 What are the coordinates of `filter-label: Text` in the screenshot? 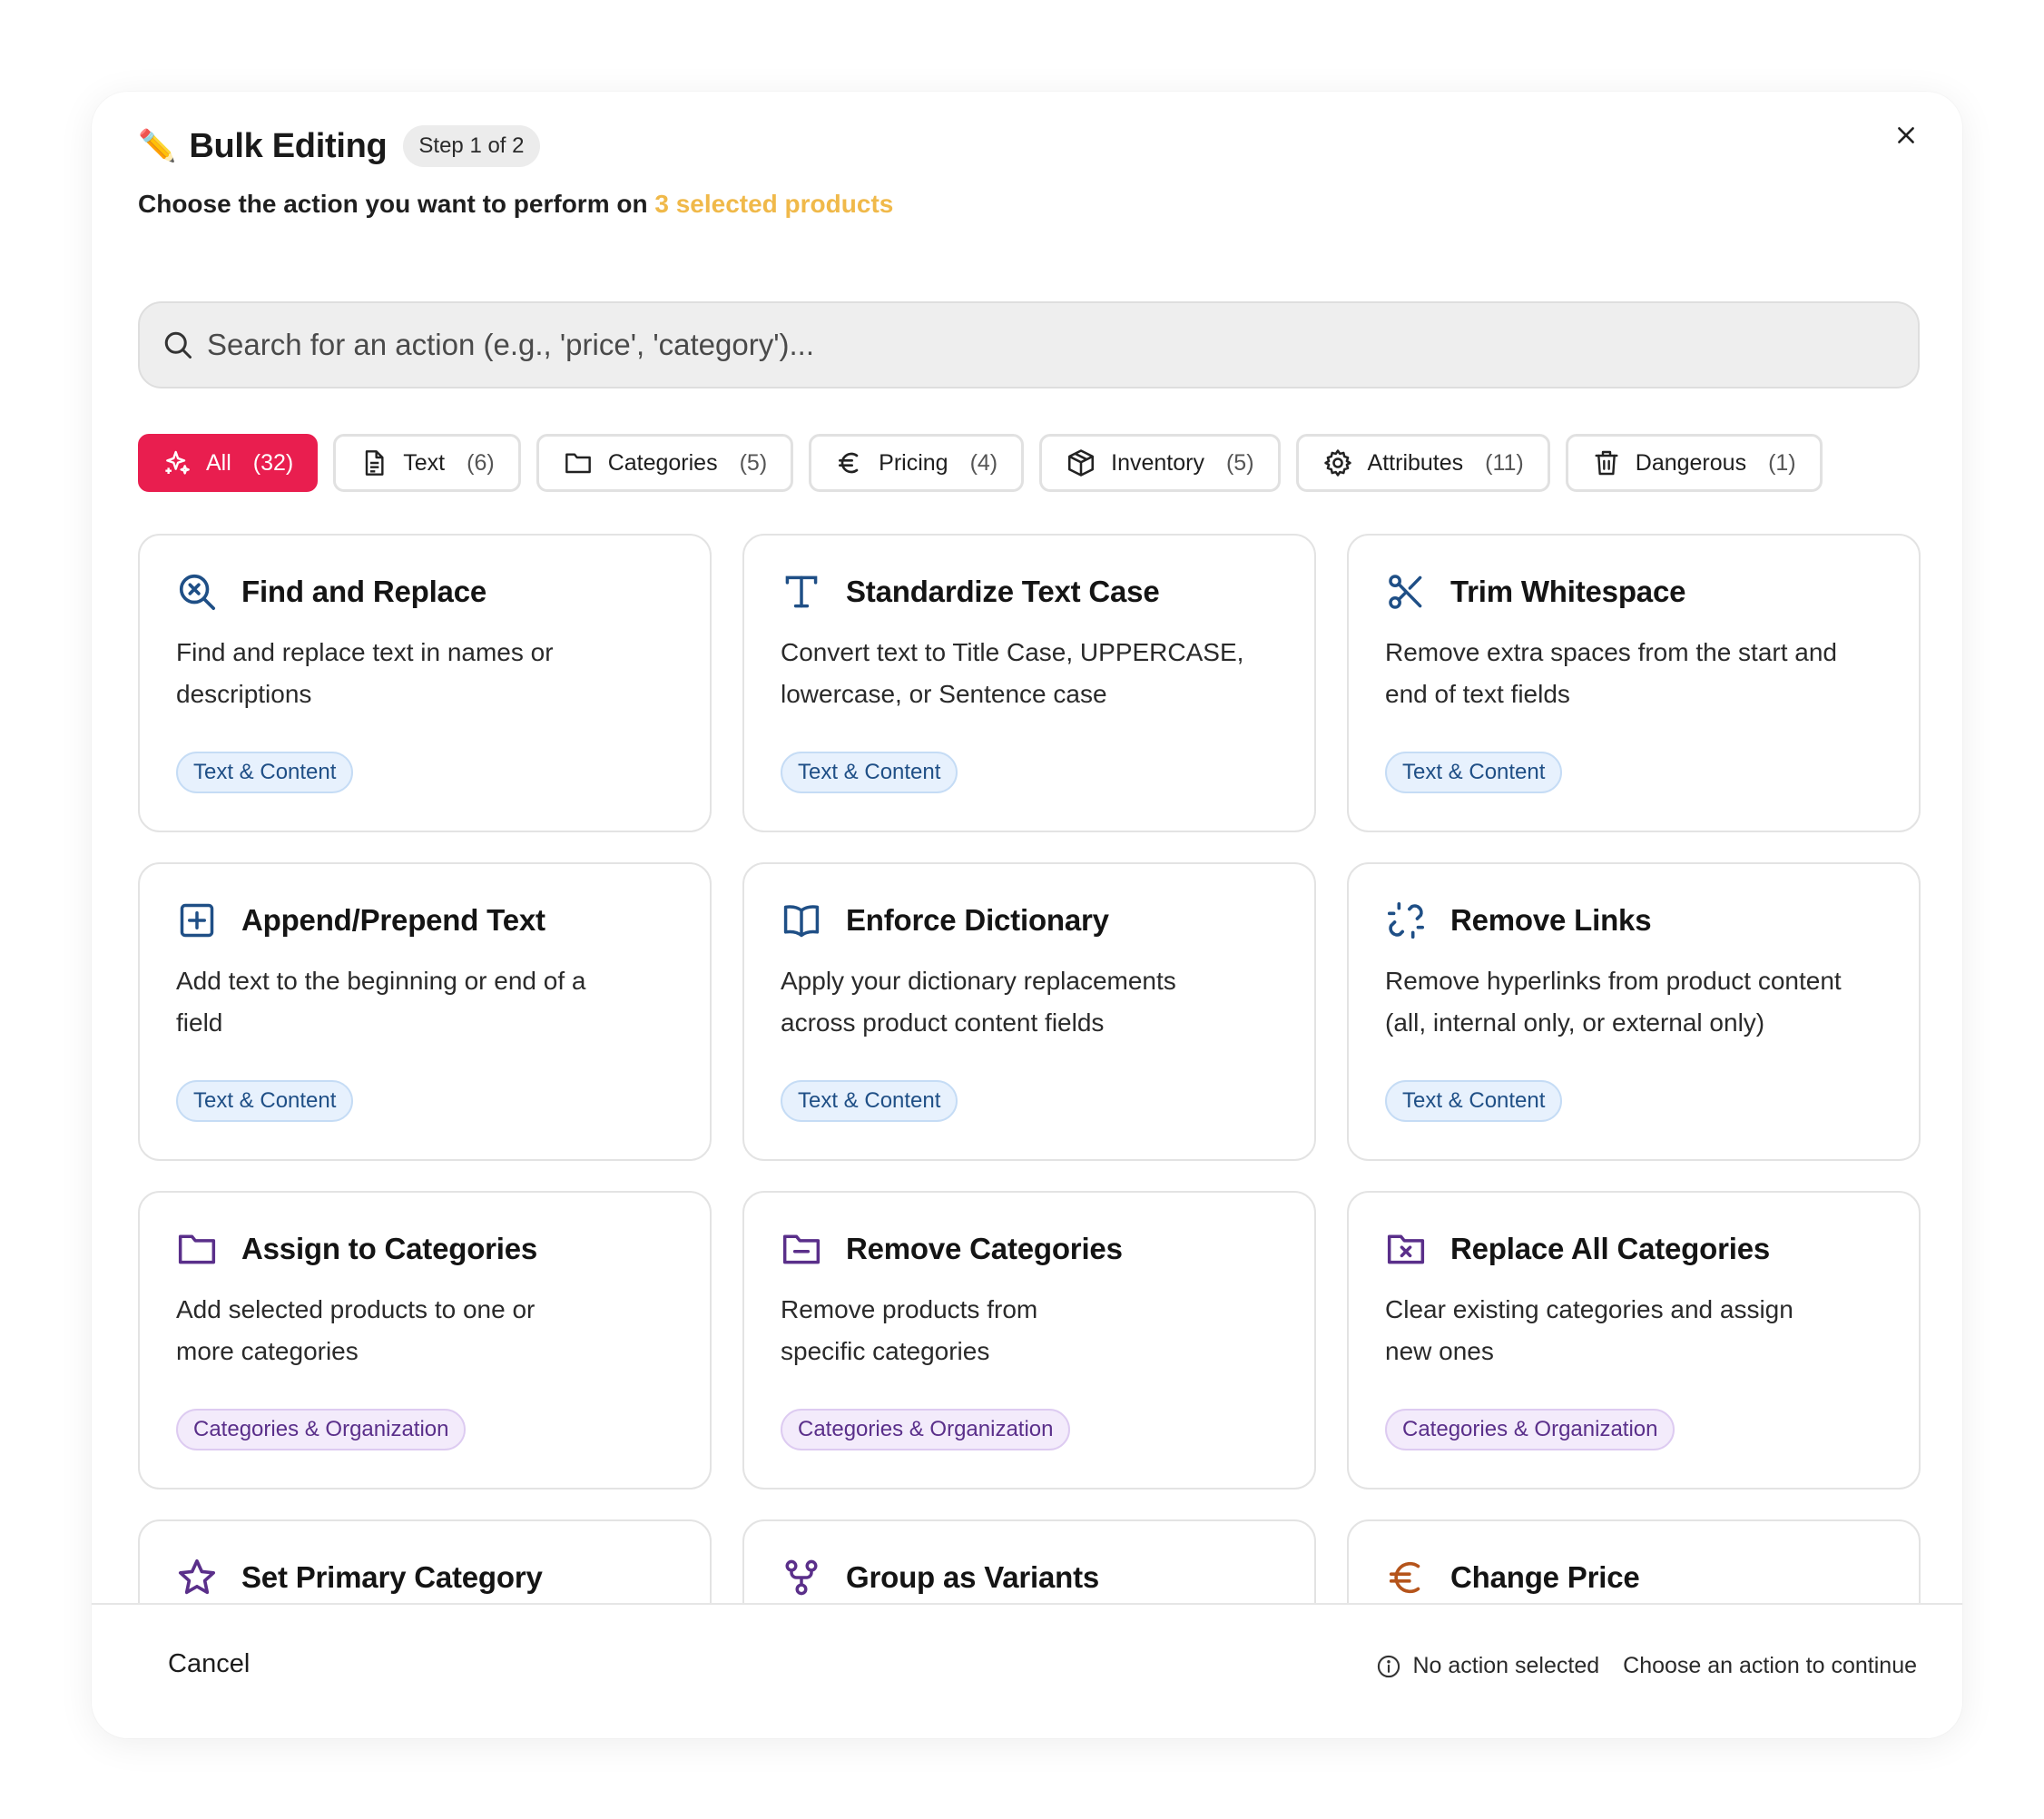 It's located at (424, 462).